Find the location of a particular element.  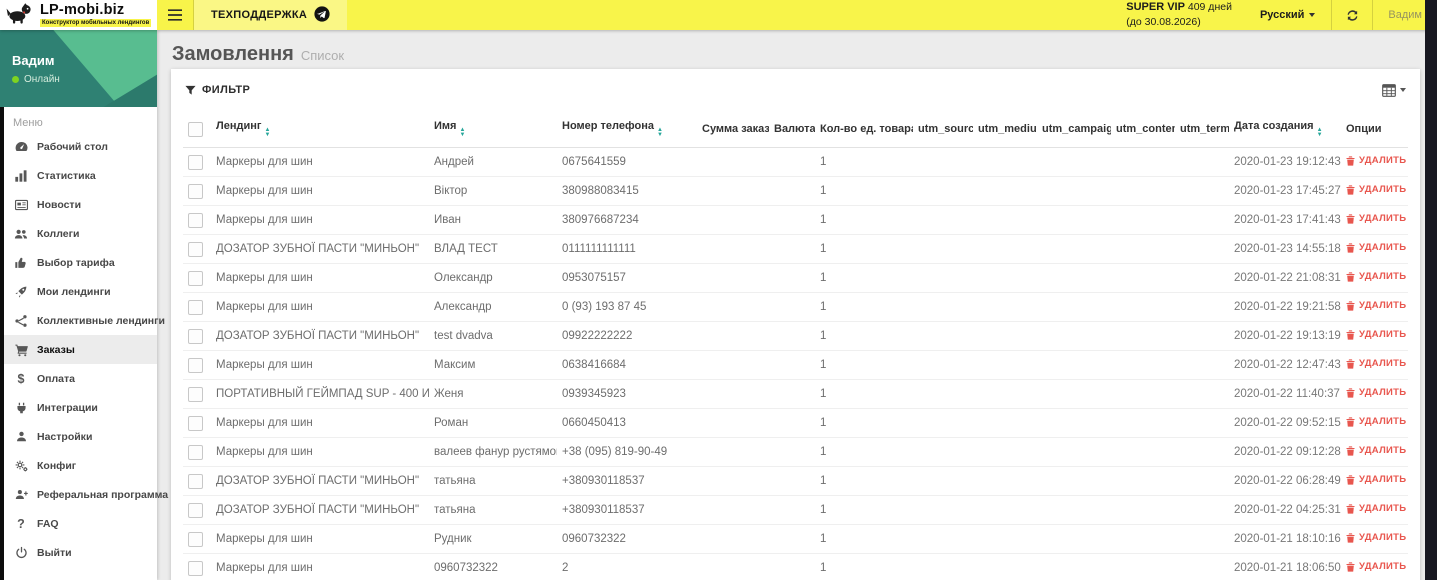

column-header-label: Валюта is located at coordinates (794, 129).